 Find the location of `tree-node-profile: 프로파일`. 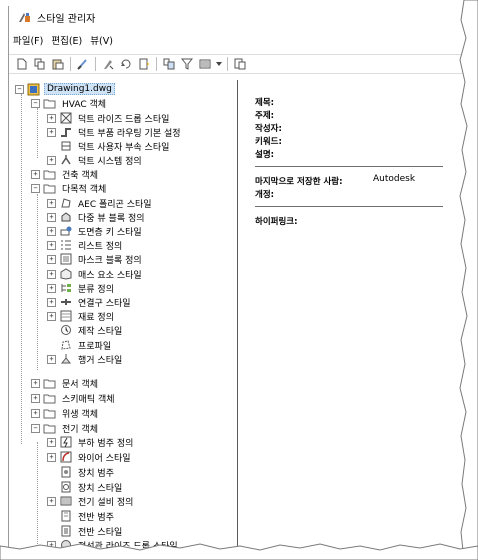

tree-node-profile: 프로파일 is located at coordinates (80, 345).